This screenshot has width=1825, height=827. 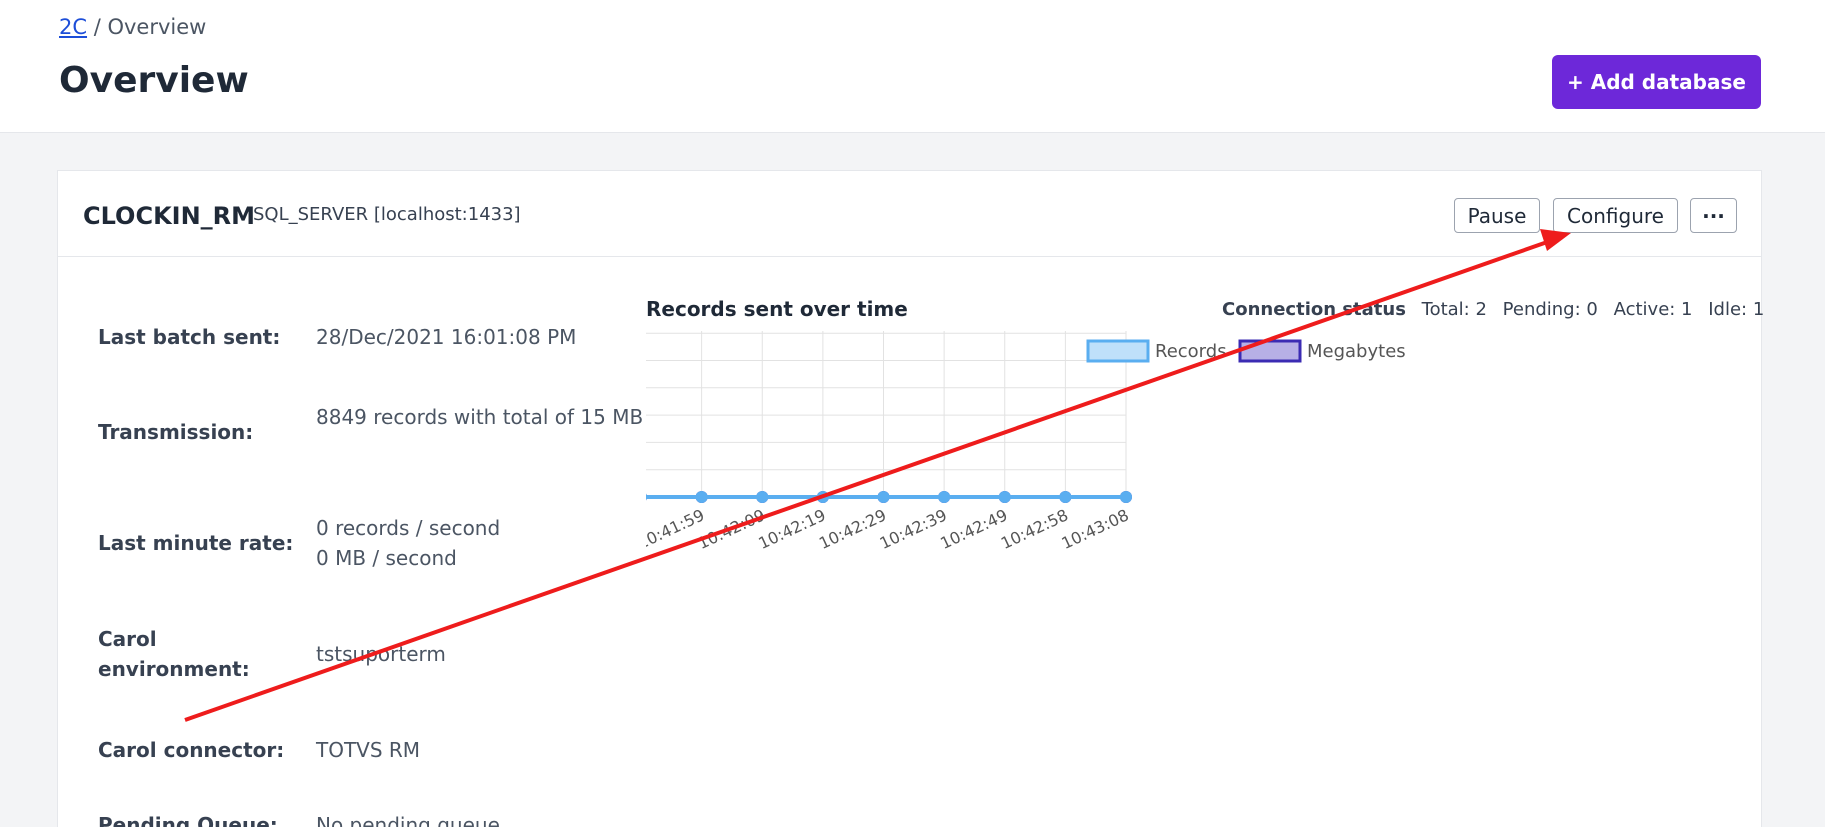 I want to click on last-minute-rate-mb: 0 MB / second, so click(x=386, y=558).